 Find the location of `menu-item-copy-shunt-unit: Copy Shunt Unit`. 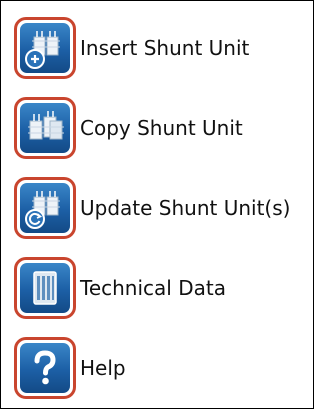

menu-item-copy-shunt-unit: Copy Shunt Unit is located at coordinates (161, 128).